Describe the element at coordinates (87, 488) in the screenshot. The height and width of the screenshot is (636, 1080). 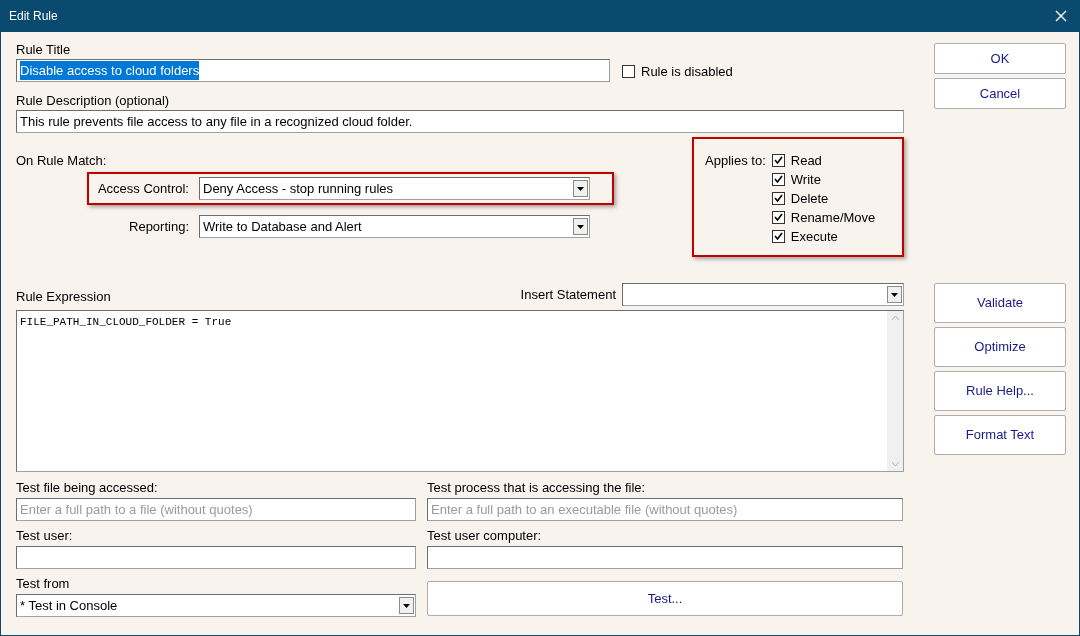
I see `field-label: Test file being accessed:` at that location.